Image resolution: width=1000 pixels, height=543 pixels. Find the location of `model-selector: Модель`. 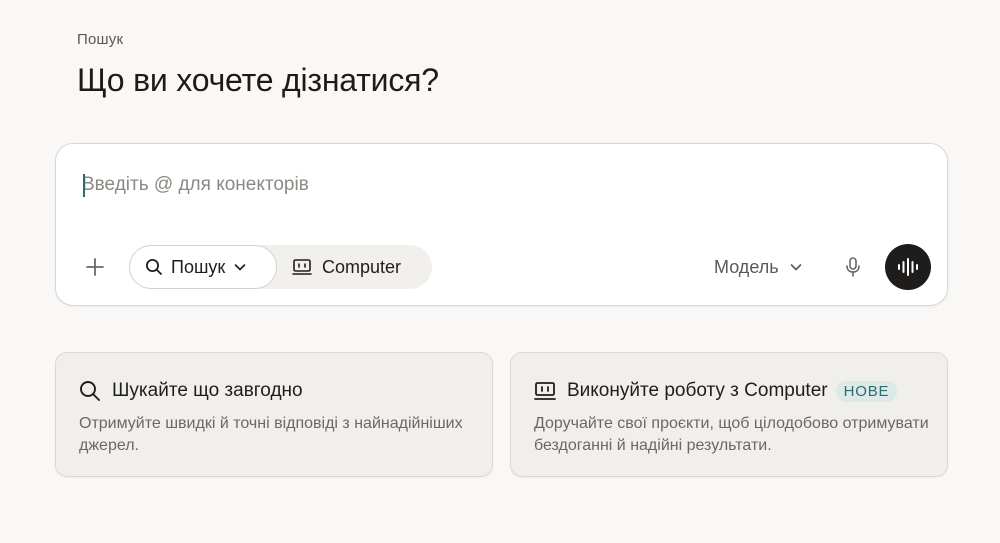

model-selector: Модель is located at coordinates (758, 267).